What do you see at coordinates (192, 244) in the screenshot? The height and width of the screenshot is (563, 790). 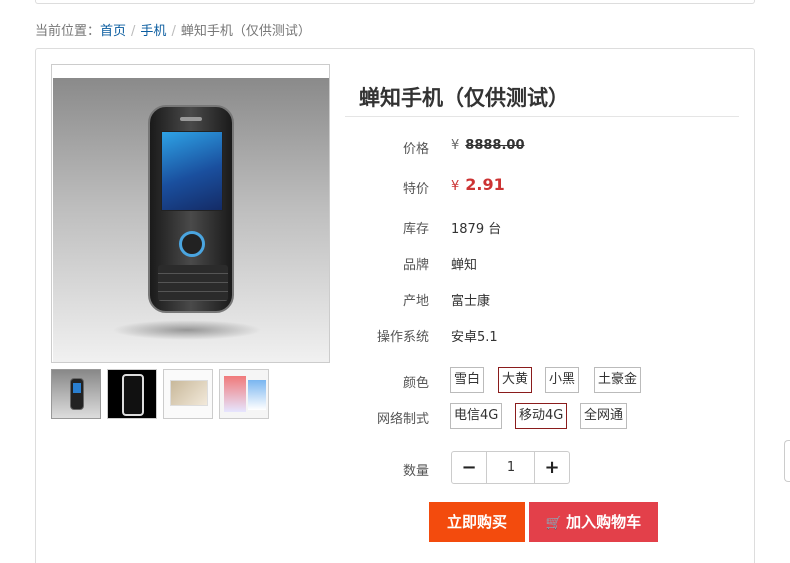 I see `phone-dpad` at bounding box center [192, 244].